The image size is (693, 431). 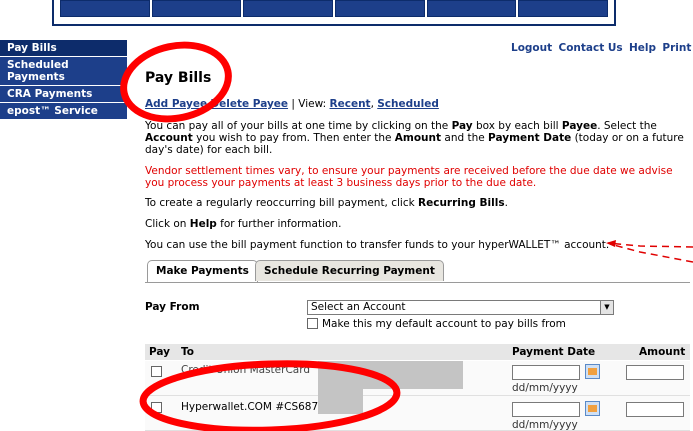 What do you see at coordinates (417, 352) in the screenshot?
I see `payments-table-header: Pay To Payment Date Amount` at bounding box center [417, 352].